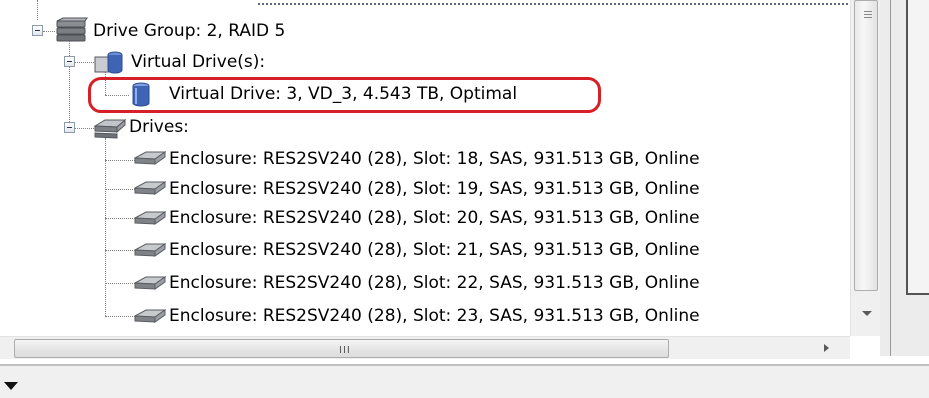 This screenshot has width=929, height=398. I want to click on right-panel, so click(917, 147).